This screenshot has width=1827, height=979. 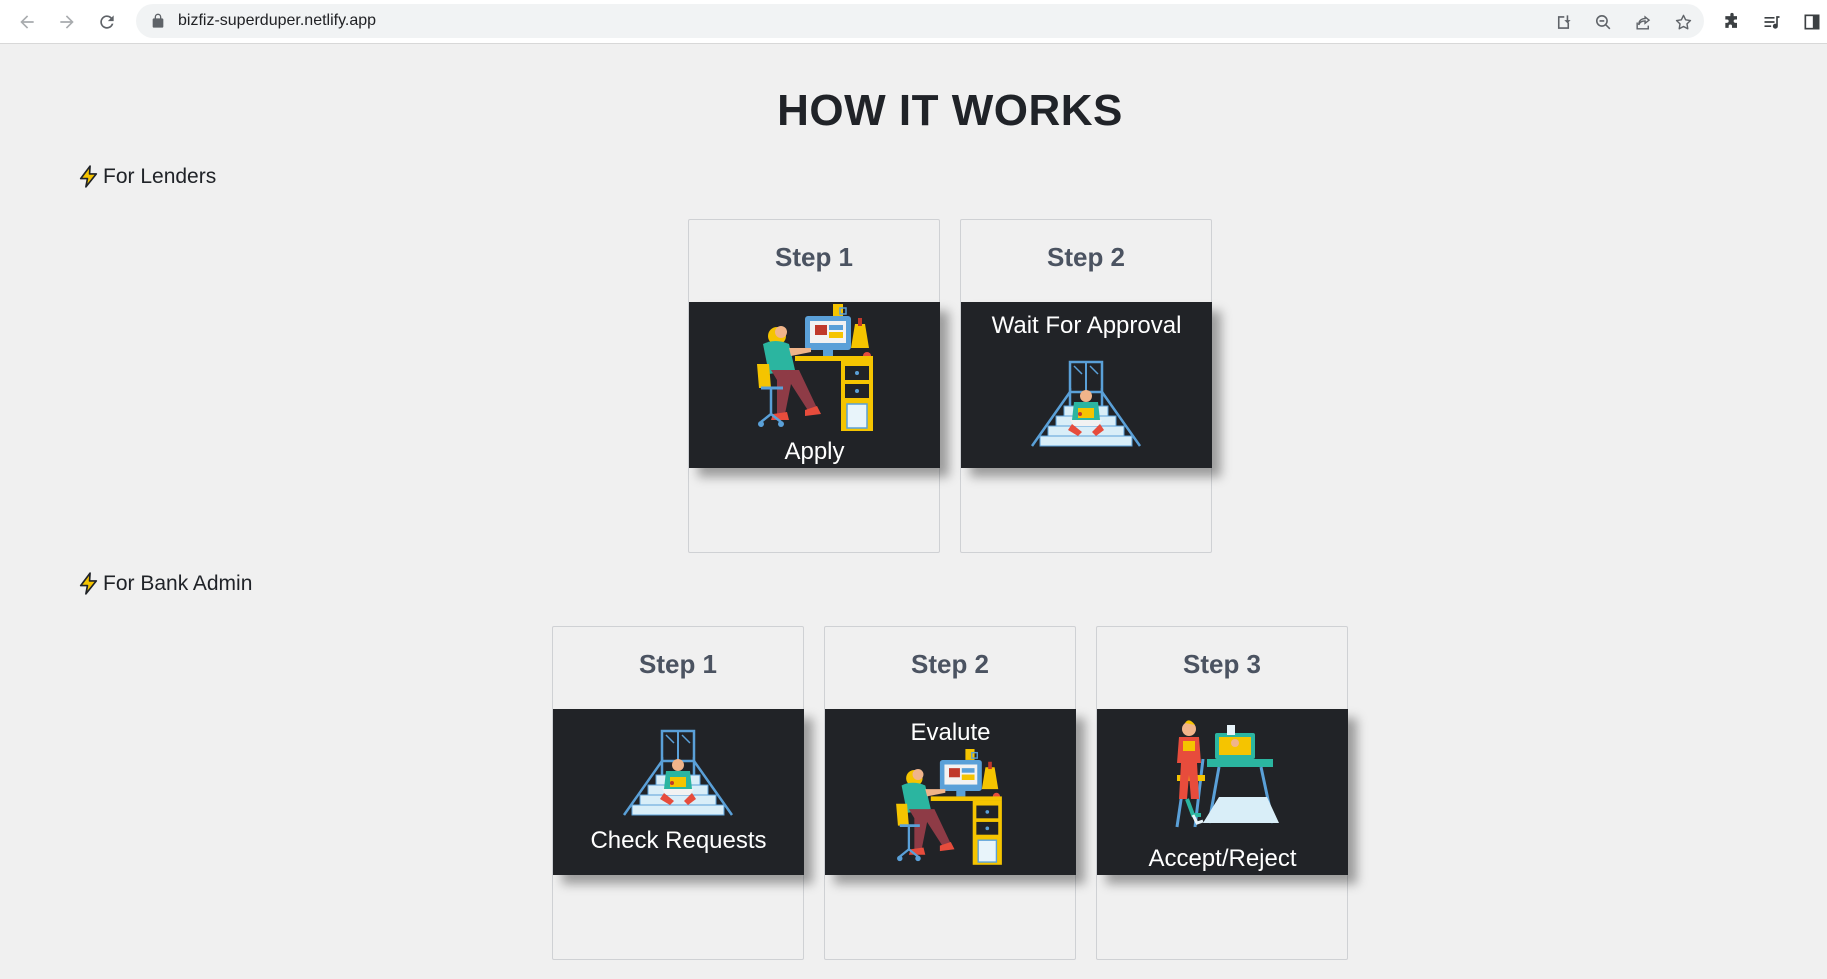 What do you see at coordinates (1563, 22) in the screenshot?
I see `install-app-icon` at bounding box center [1563, 22].